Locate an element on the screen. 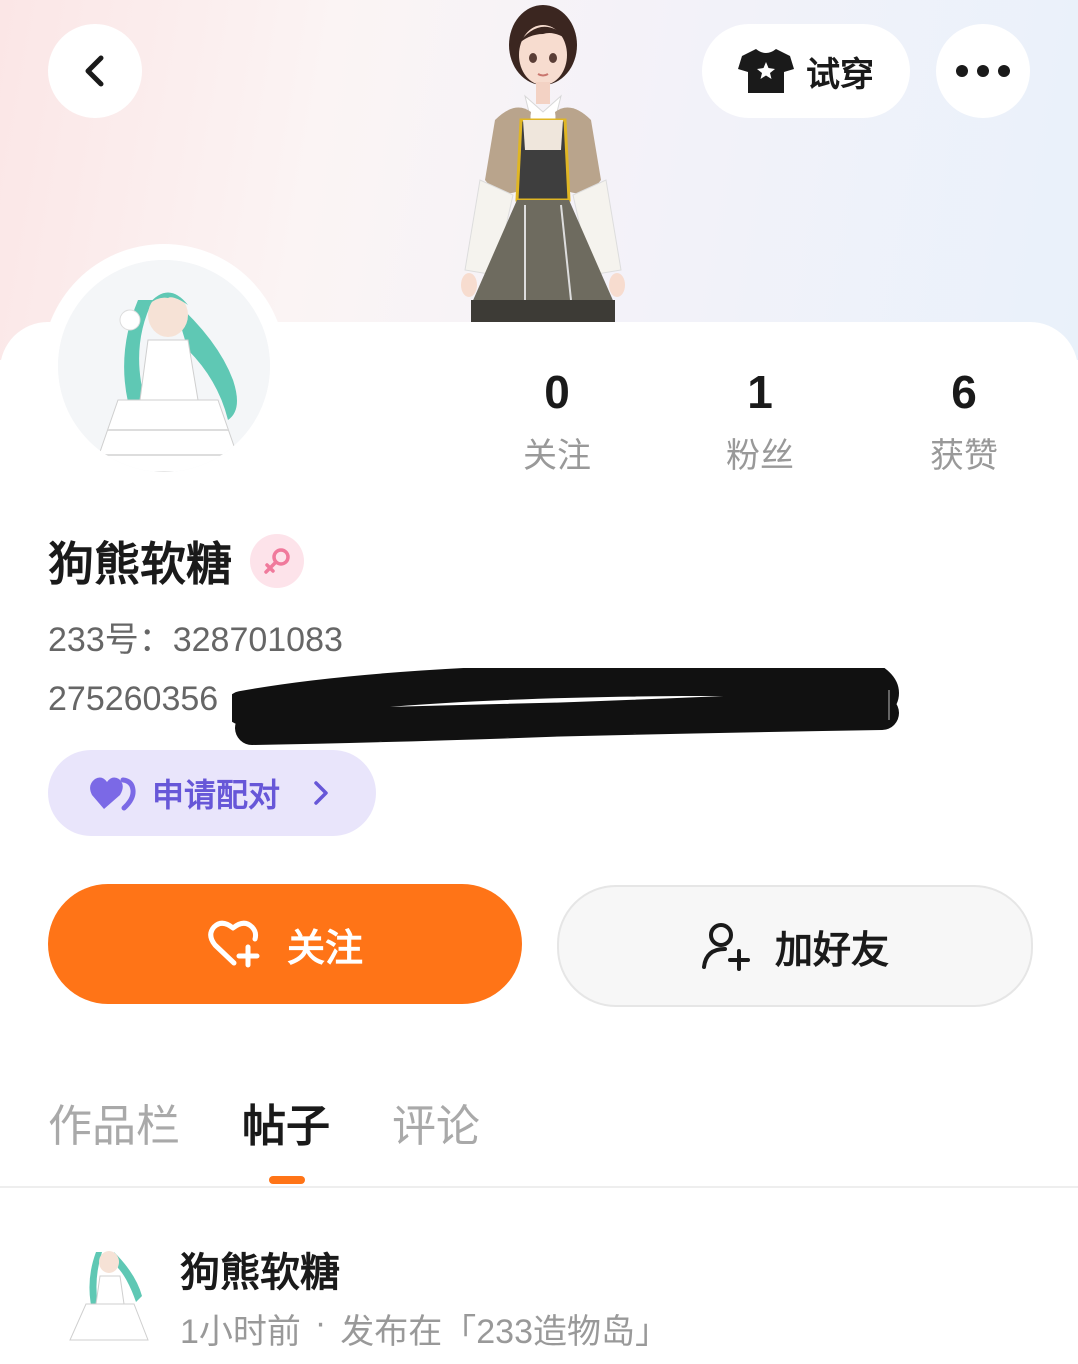 This screenshot has height=1364, width=1078. stat-followers: 1 粉丝 is located at coordinates (760, 419).